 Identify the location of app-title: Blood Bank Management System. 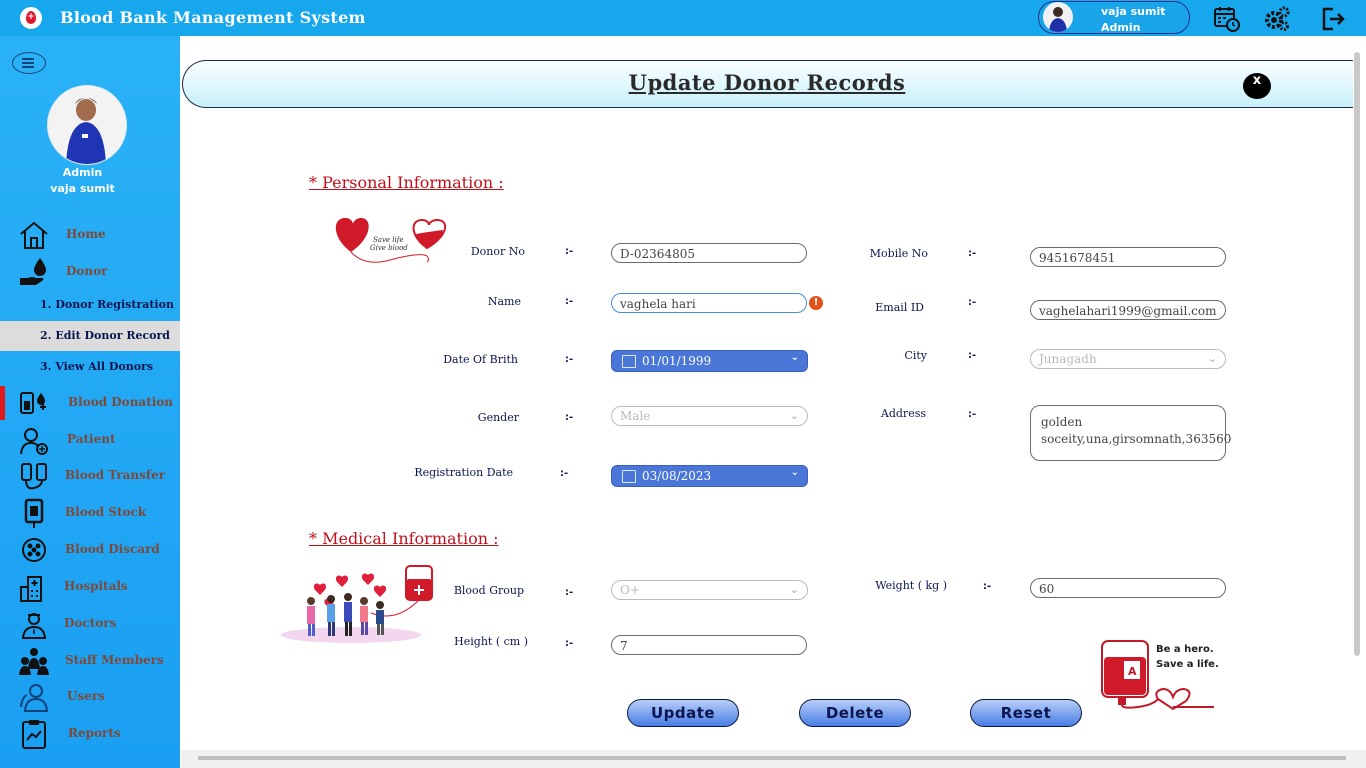
(213, 17).